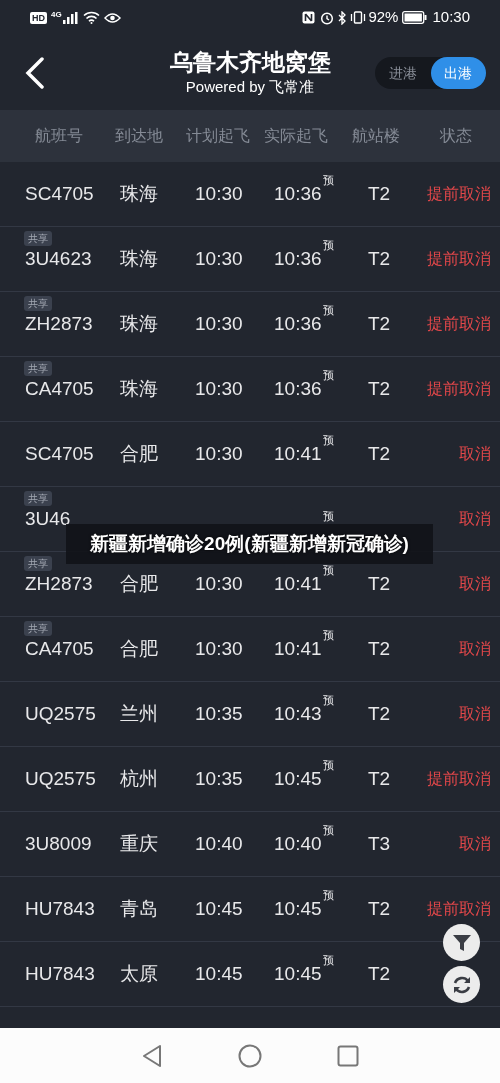 The image size is (500, 1083). Describe the element at coordinates (250, 62) in the screenshot. I see `airport-title: 乌鲁木齐地窝堡` at that location.